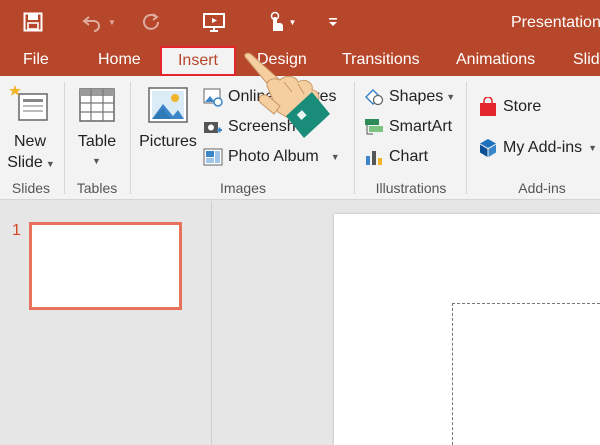 The height and width of the screenshot is (445, 600). What do you see at coordinates (381, 60) in the screenshot?
I see `tab-transitions: Transitions` at bounding box center [381, 60].